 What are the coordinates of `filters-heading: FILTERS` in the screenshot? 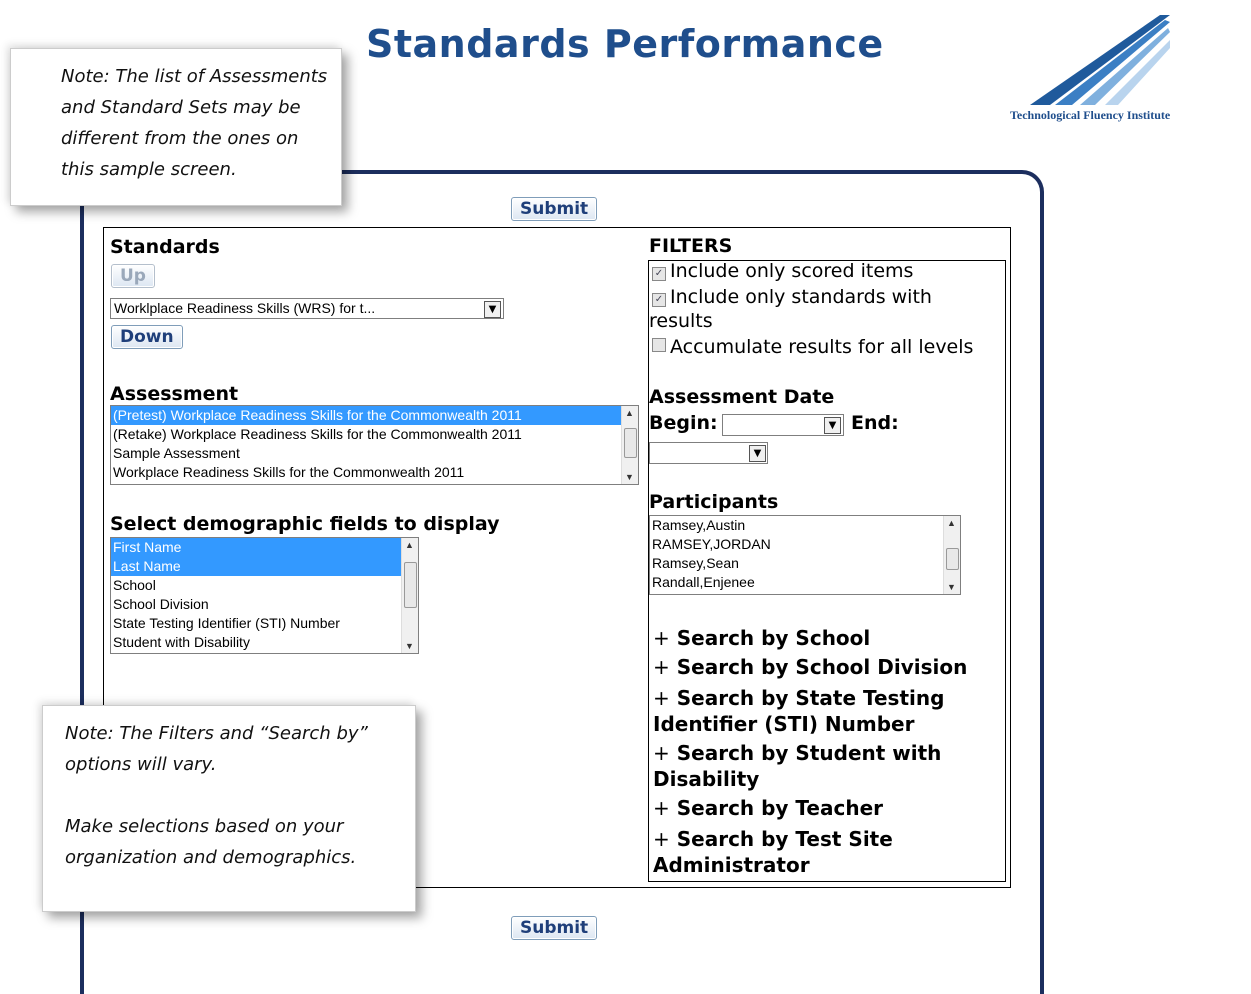 It's located at (691, 246).